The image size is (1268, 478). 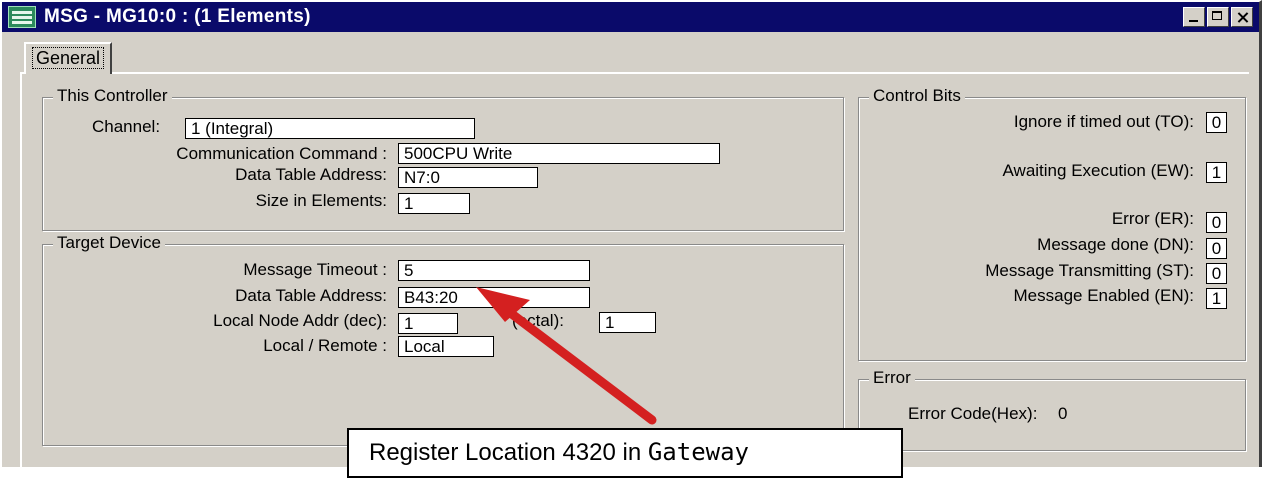 What do you see at coordinates (505, 452) in the screenshot?
I see `callout-text: Register Location 4320 in` at bounding box center [505, 452].